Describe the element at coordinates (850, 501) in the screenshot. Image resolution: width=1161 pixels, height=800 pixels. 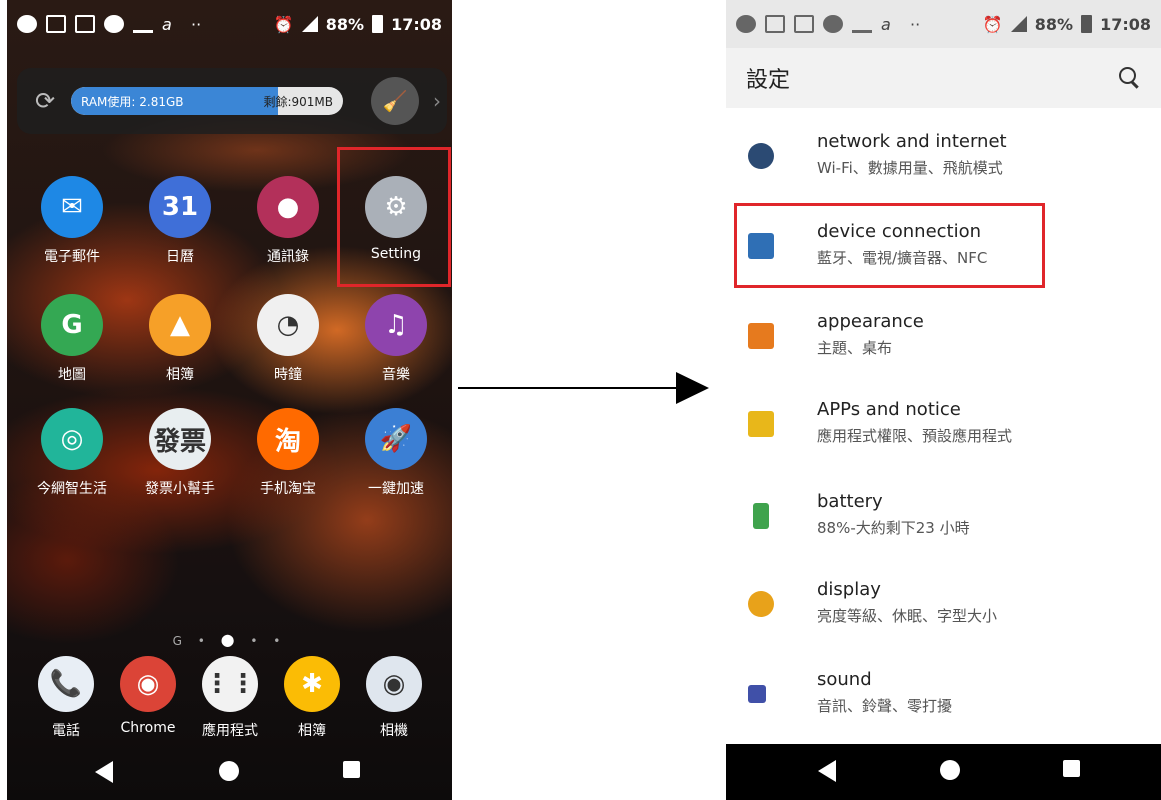
I see `setting-title: battery` at that location.